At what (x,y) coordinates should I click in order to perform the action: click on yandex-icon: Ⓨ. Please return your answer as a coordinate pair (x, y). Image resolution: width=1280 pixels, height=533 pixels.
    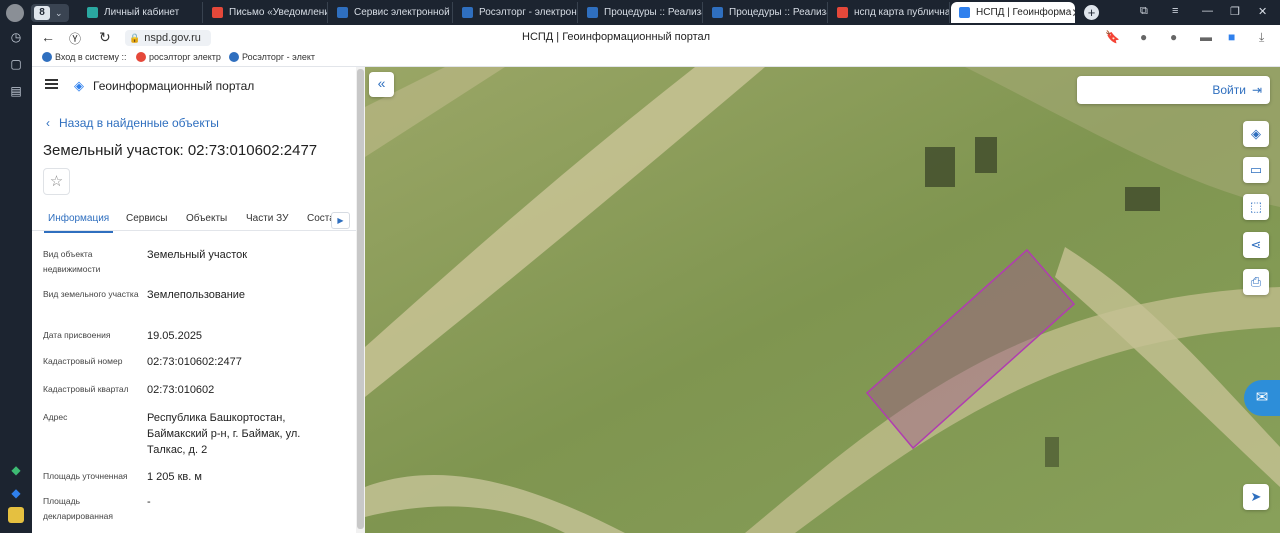
    Looking at the image, I should click on (75, 38).